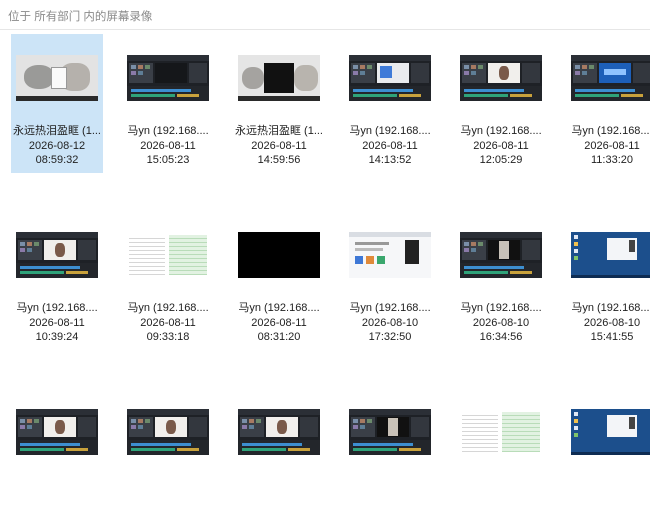 This screenshot has height=527, width=650. I want to click on recording-time: 12:05:29, so click(501, 160).